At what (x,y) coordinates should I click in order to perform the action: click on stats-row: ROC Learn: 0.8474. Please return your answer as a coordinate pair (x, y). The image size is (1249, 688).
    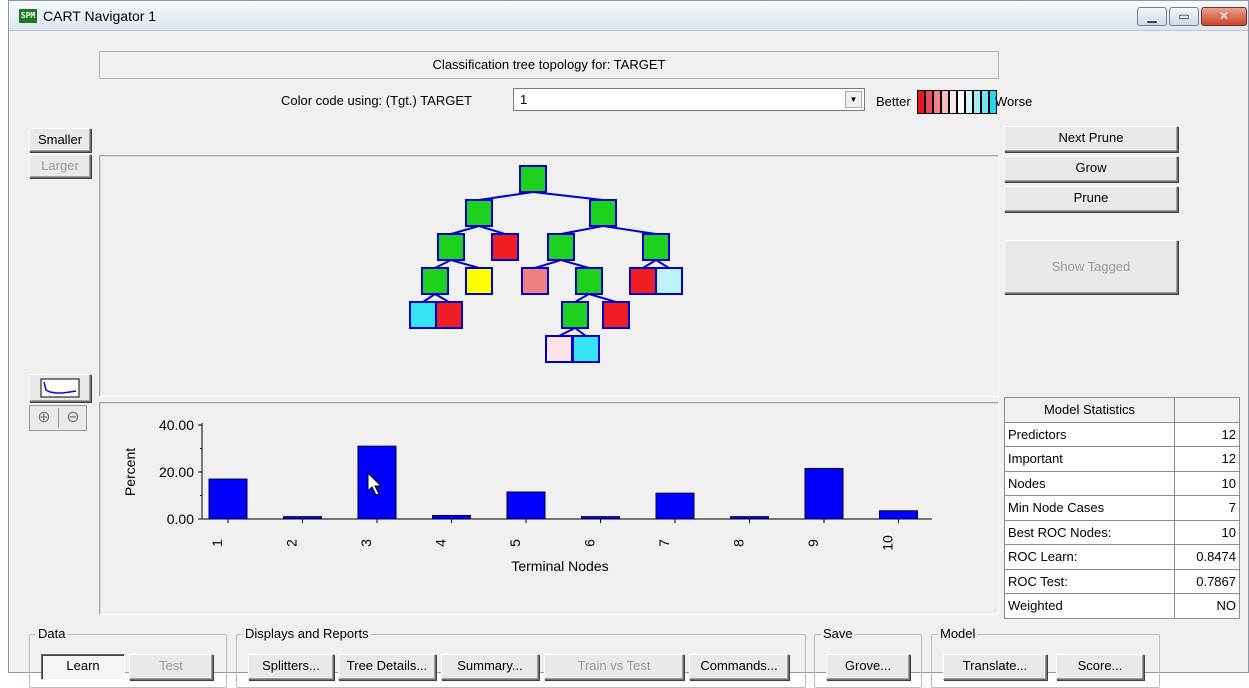
    Looking at the image, I should click on (1122, 557).